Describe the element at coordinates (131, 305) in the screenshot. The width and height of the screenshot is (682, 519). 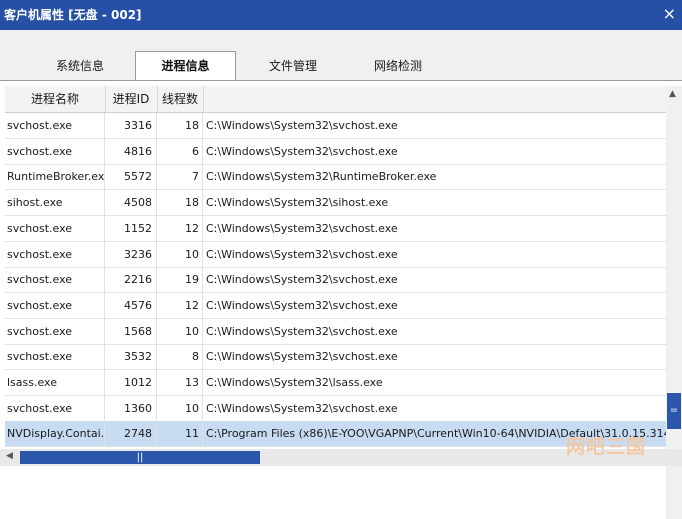
I see `cell-process-id: 4576` at that location.